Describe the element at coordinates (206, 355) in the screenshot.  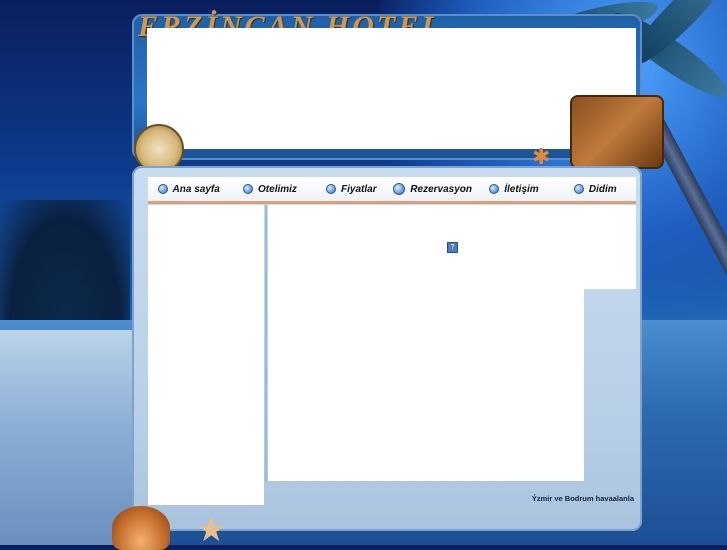
I see `sidebar-panel` at that location.